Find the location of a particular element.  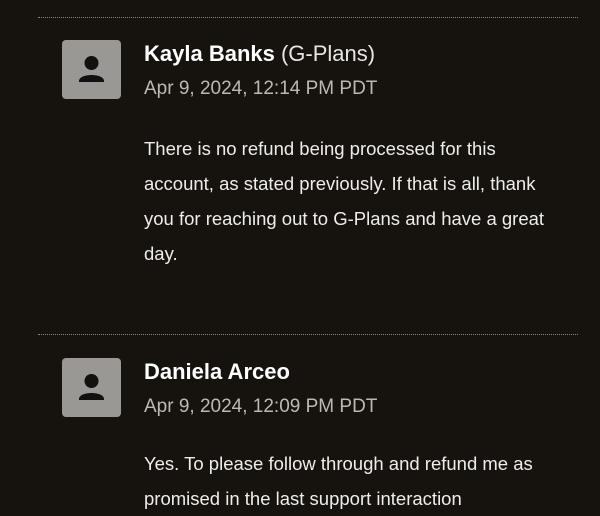

comment-timestamp: Apr 9, 2024, 12:14 PM PDT is located at coordinates (261, 88).